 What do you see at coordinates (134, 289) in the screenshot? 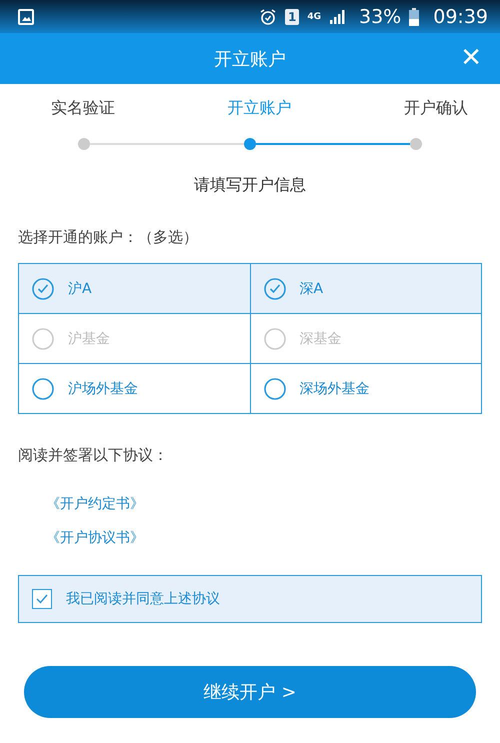
I see `account-option: 沪A` at bounding box center [134, 289].